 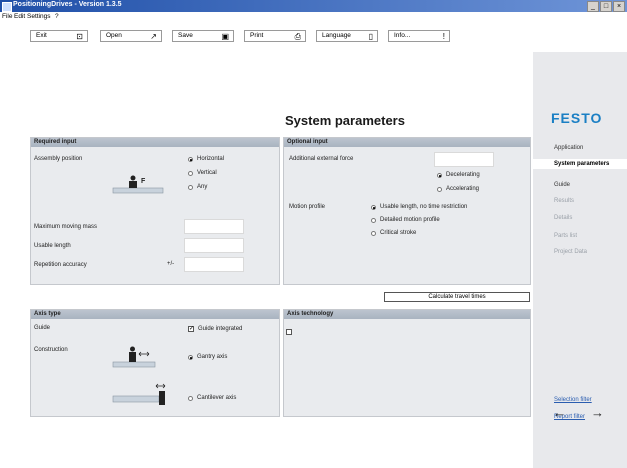 I want to click on axis-technology-checkbox, so click(x=289, y=332).